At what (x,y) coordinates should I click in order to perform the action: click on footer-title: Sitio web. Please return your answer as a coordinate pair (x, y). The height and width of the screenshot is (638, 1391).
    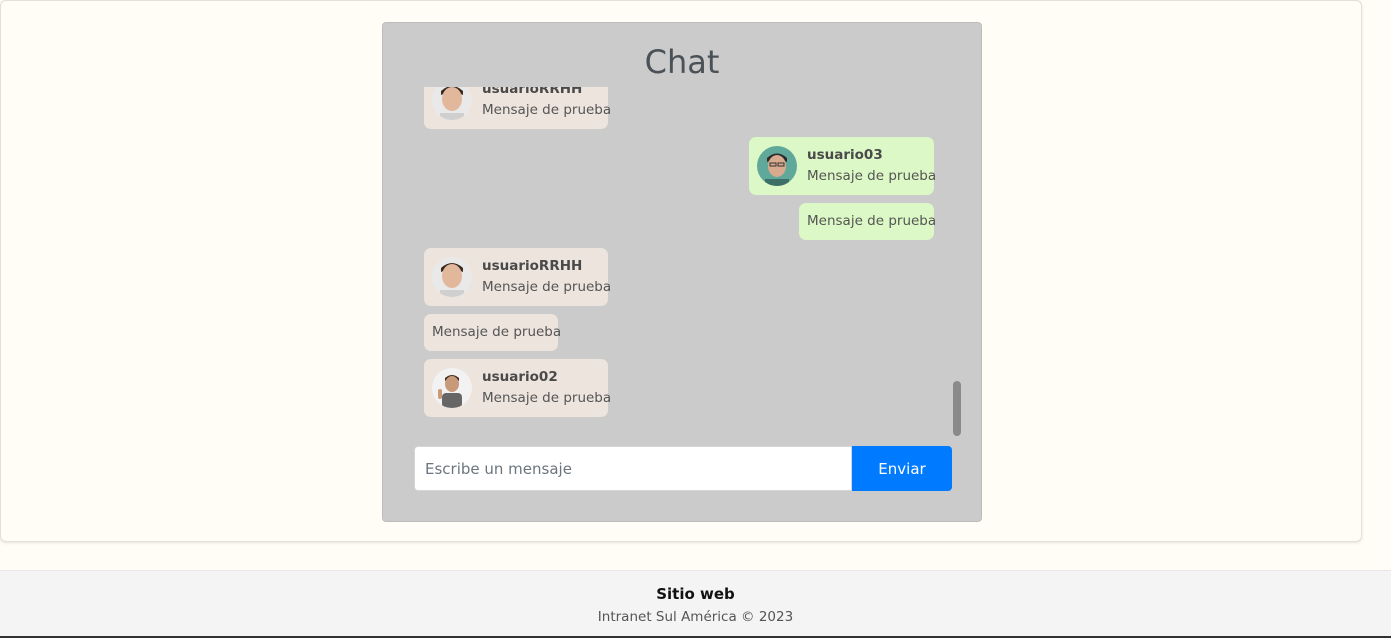
    Looking at the image, I should click on (695, 594).